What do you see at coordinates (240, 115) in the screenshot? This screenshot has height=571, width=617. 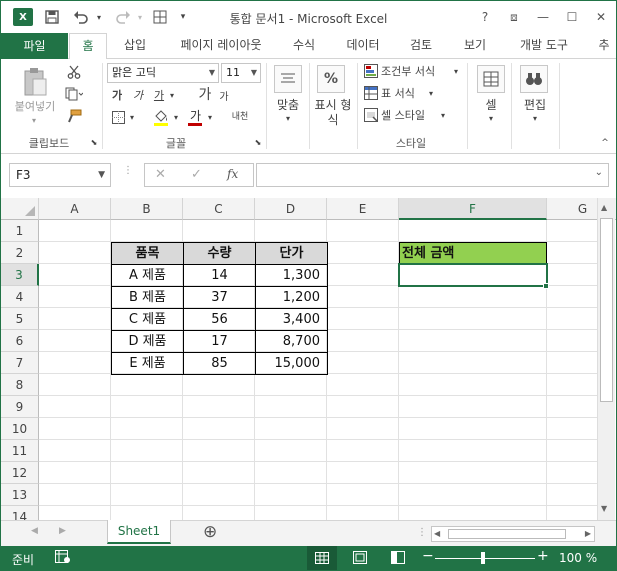 I see `phonetic-button: 내천` at bounding box center [240, 115].